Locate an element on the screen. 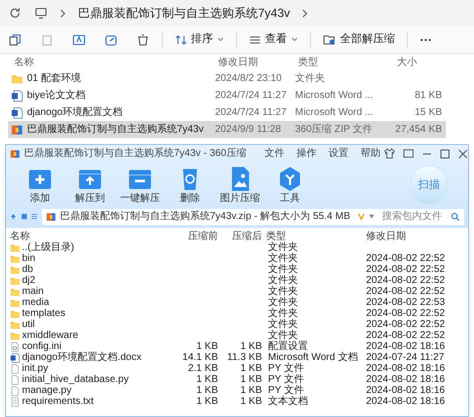 The image size is (474, 417). menu-item: 帮助 is located at coordinates (370, 153).